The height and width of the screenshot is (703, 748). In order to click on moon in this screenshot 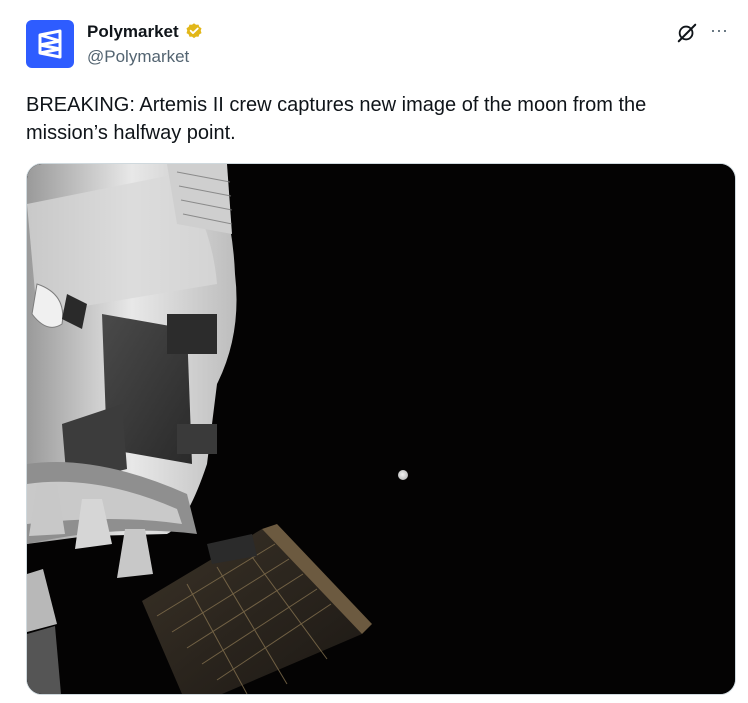, I will do `click(403, 475)`.